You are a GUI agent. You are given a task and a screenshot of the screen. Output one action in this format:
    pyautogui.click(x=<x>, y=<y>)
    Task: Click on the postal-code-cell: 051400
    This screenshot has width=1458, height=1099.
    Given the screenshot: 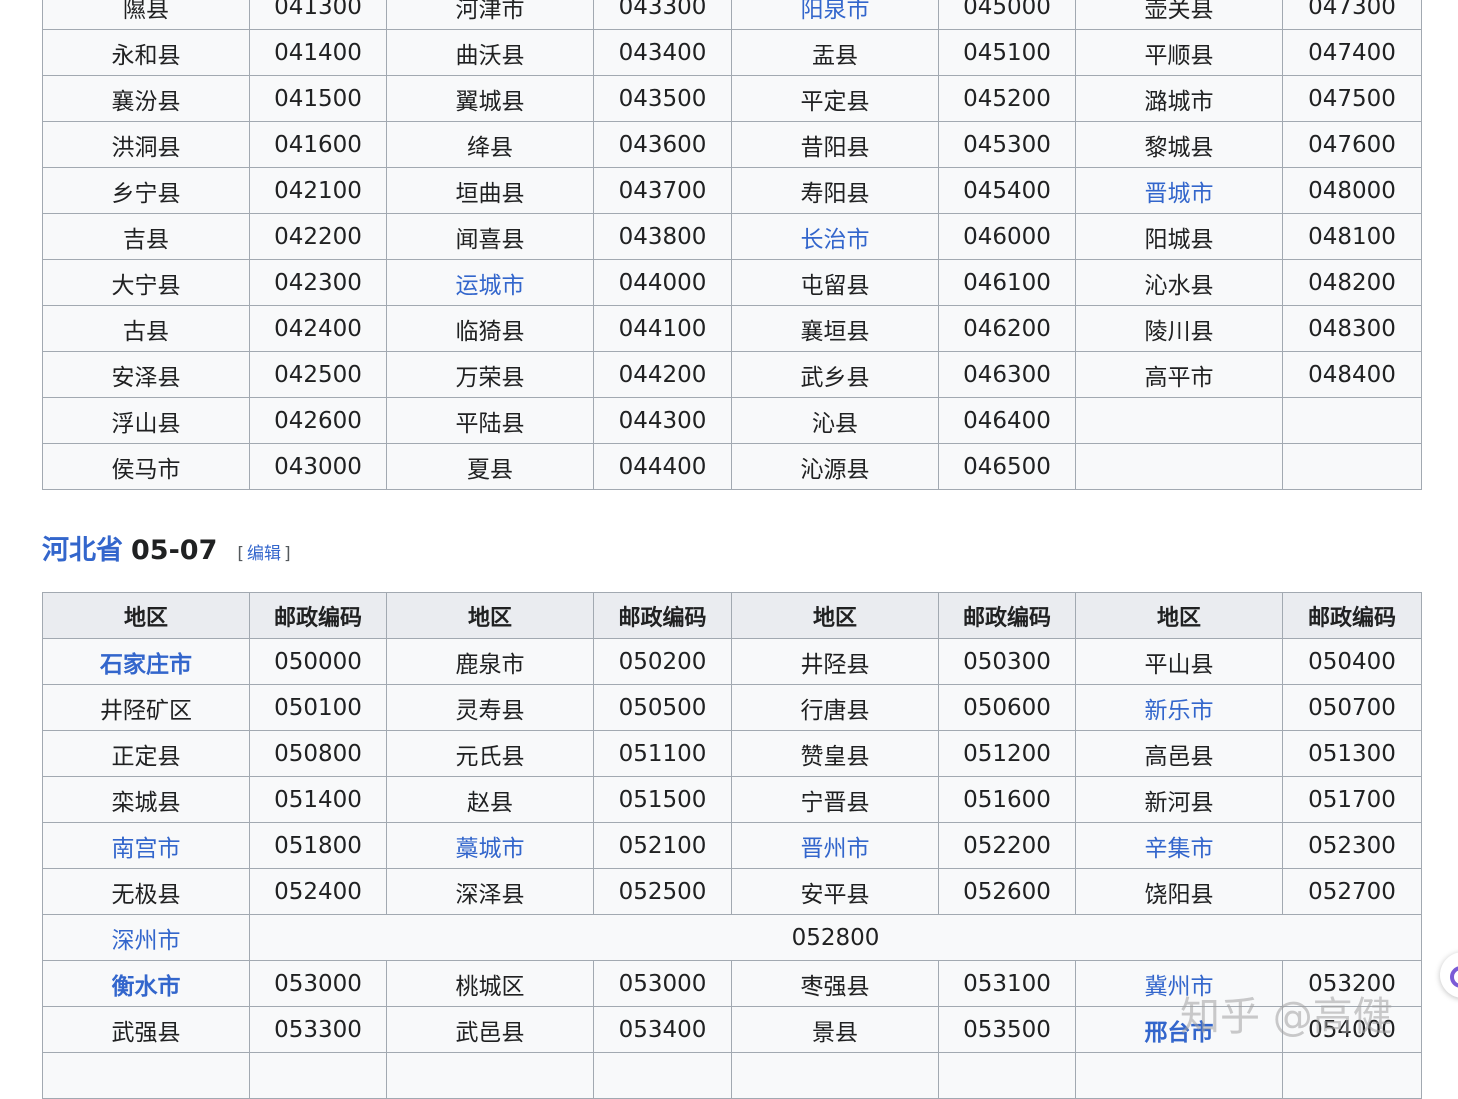 What is the action you would take?
    pyautogui.click(x=318, y=799)
    